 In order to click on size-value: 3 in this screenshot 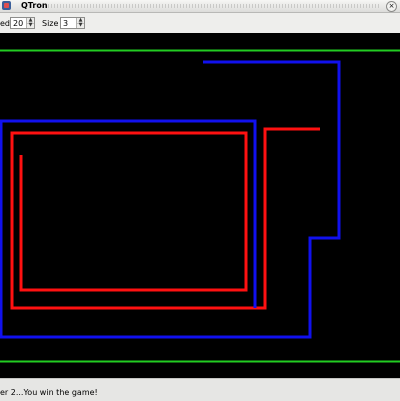, I will do `click(65, 23)`.